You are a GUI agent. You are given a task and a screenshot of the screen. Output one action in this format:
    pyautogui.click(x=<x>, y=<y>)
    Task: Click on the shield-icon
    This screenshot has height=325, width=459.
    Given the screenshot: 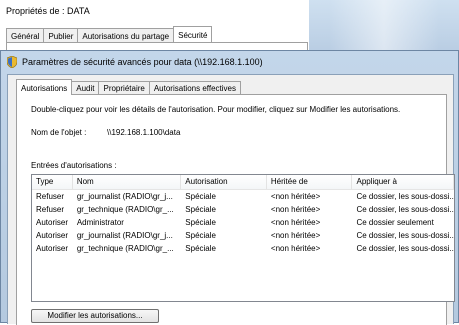 What is the action you would take?
    pyautogui.click(x=12, y=62)
    